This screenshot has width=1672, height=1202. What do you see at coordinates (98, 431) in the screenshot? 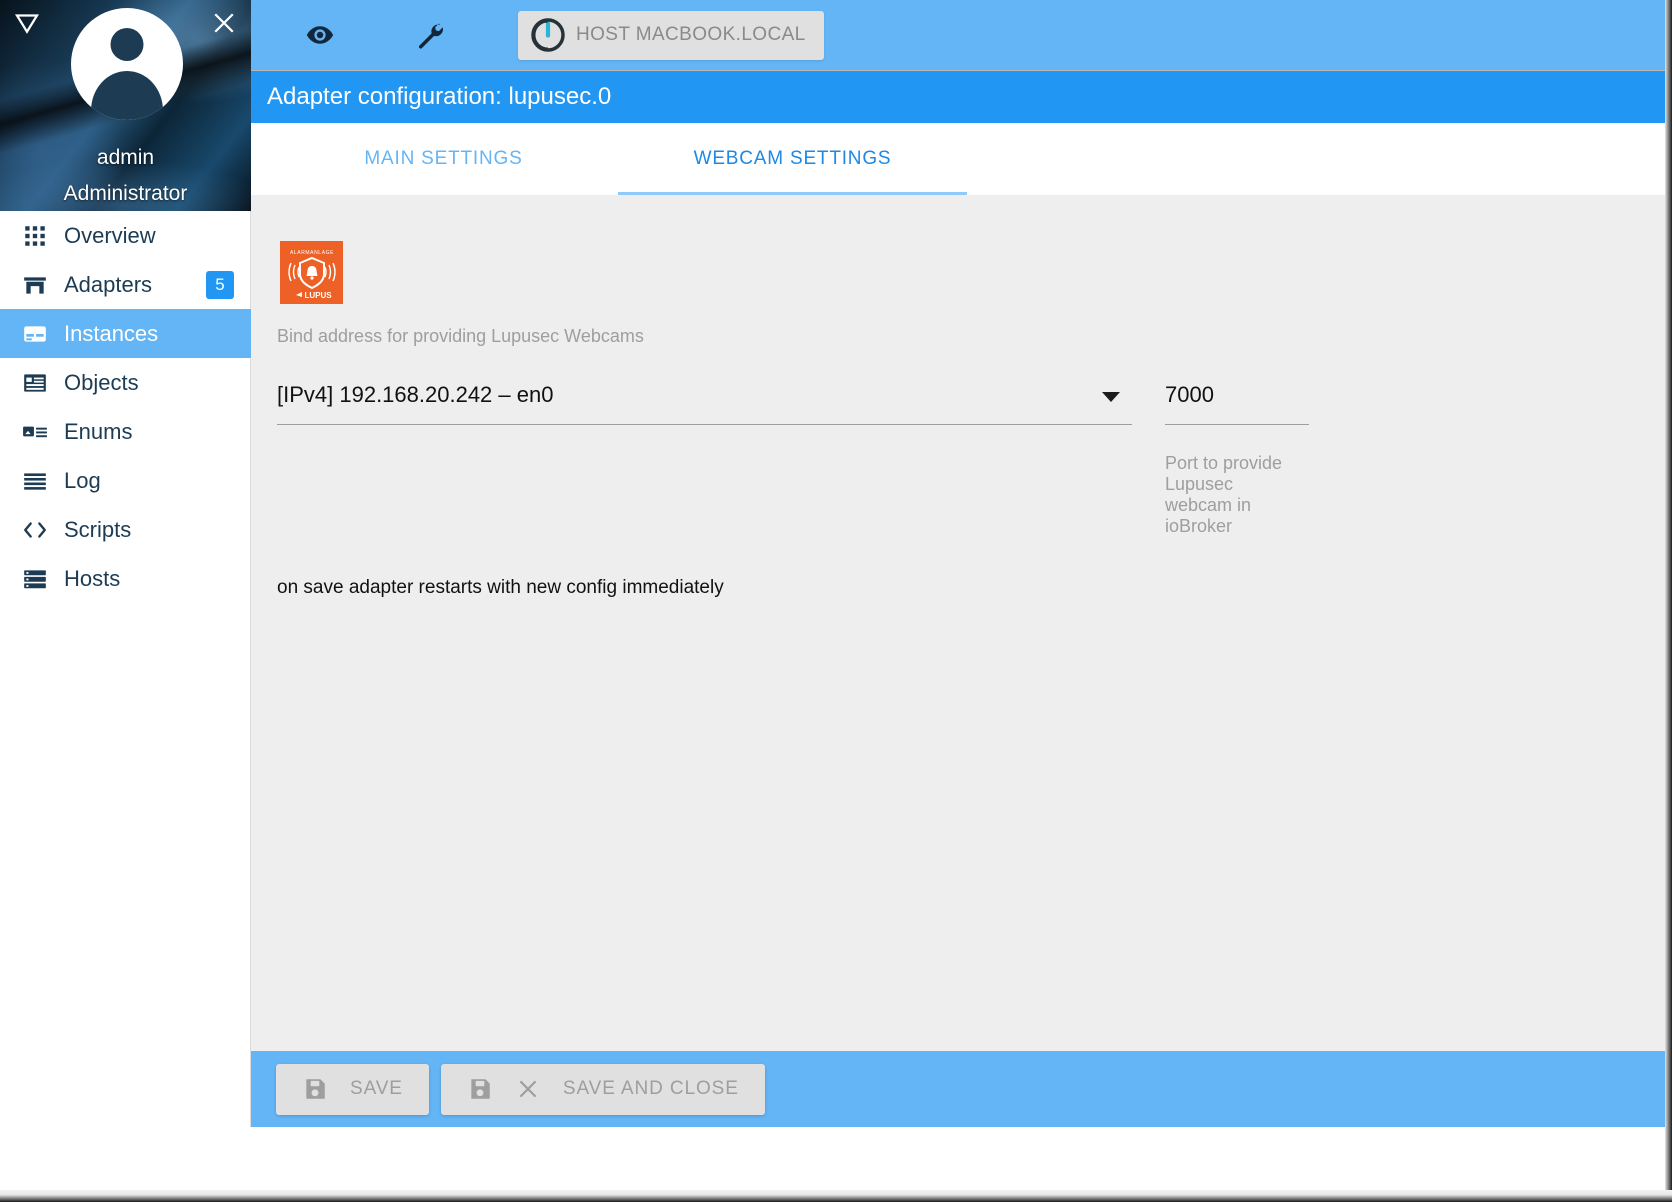
I see `sidebar-item-label: Enums` at bounding box center [98, 431].